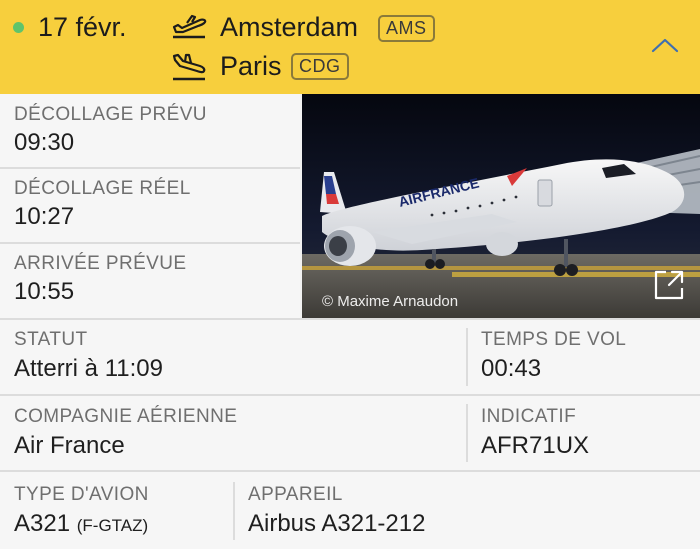  What do you see at coordinates (44, 291) in the screenshot?
I see `scheduled-arrival-value: 10:55` at bounding box center [44, 291].